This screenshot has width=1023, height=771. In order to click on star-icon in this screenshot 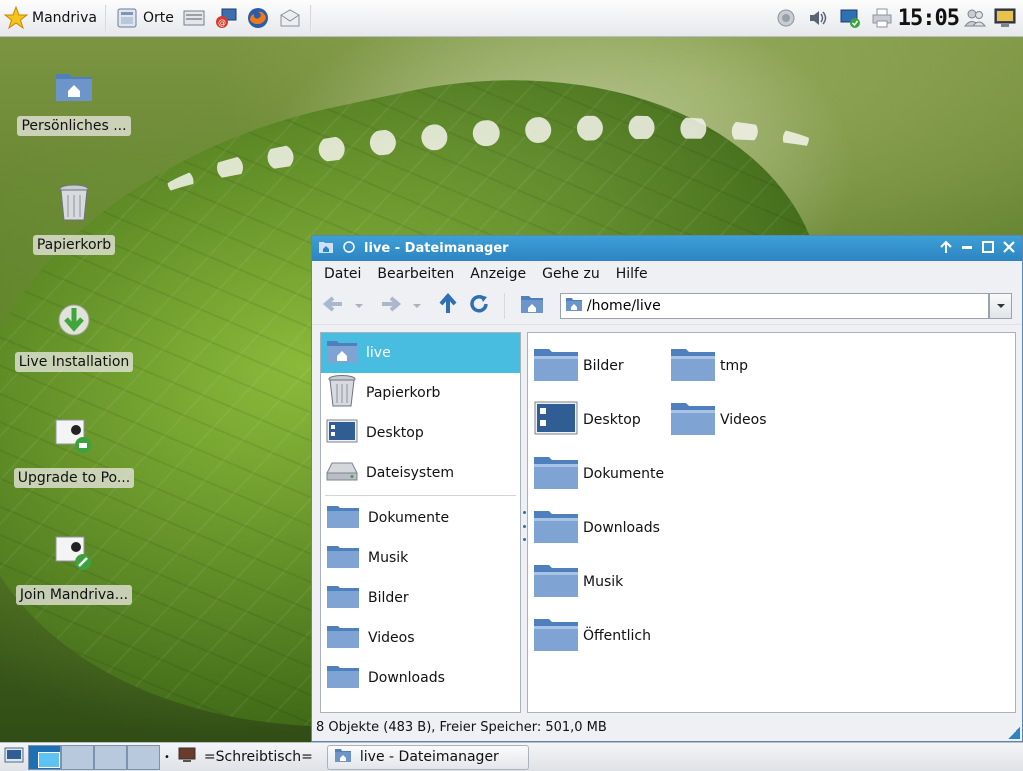, I will do `click(16, 18)`.